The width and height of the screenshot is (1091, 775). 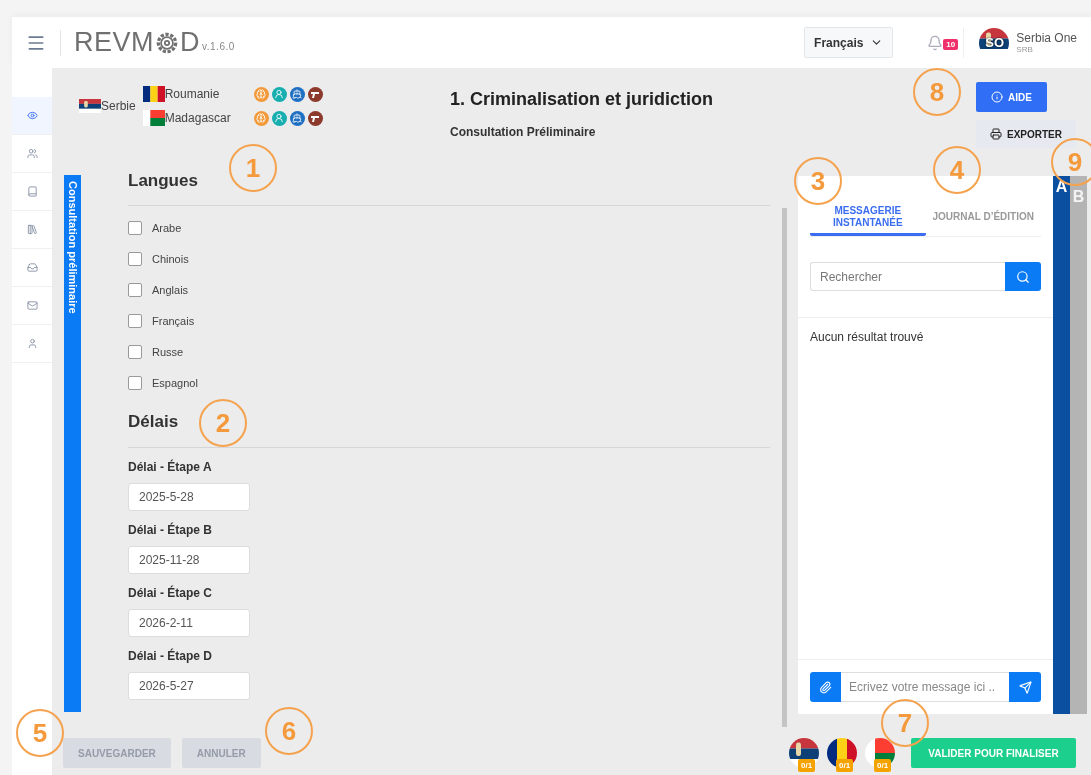 What do you see at coordinates (905, 723) in the screenshot?
I see `callout-marker: 7` at bounding box center [905, 723].